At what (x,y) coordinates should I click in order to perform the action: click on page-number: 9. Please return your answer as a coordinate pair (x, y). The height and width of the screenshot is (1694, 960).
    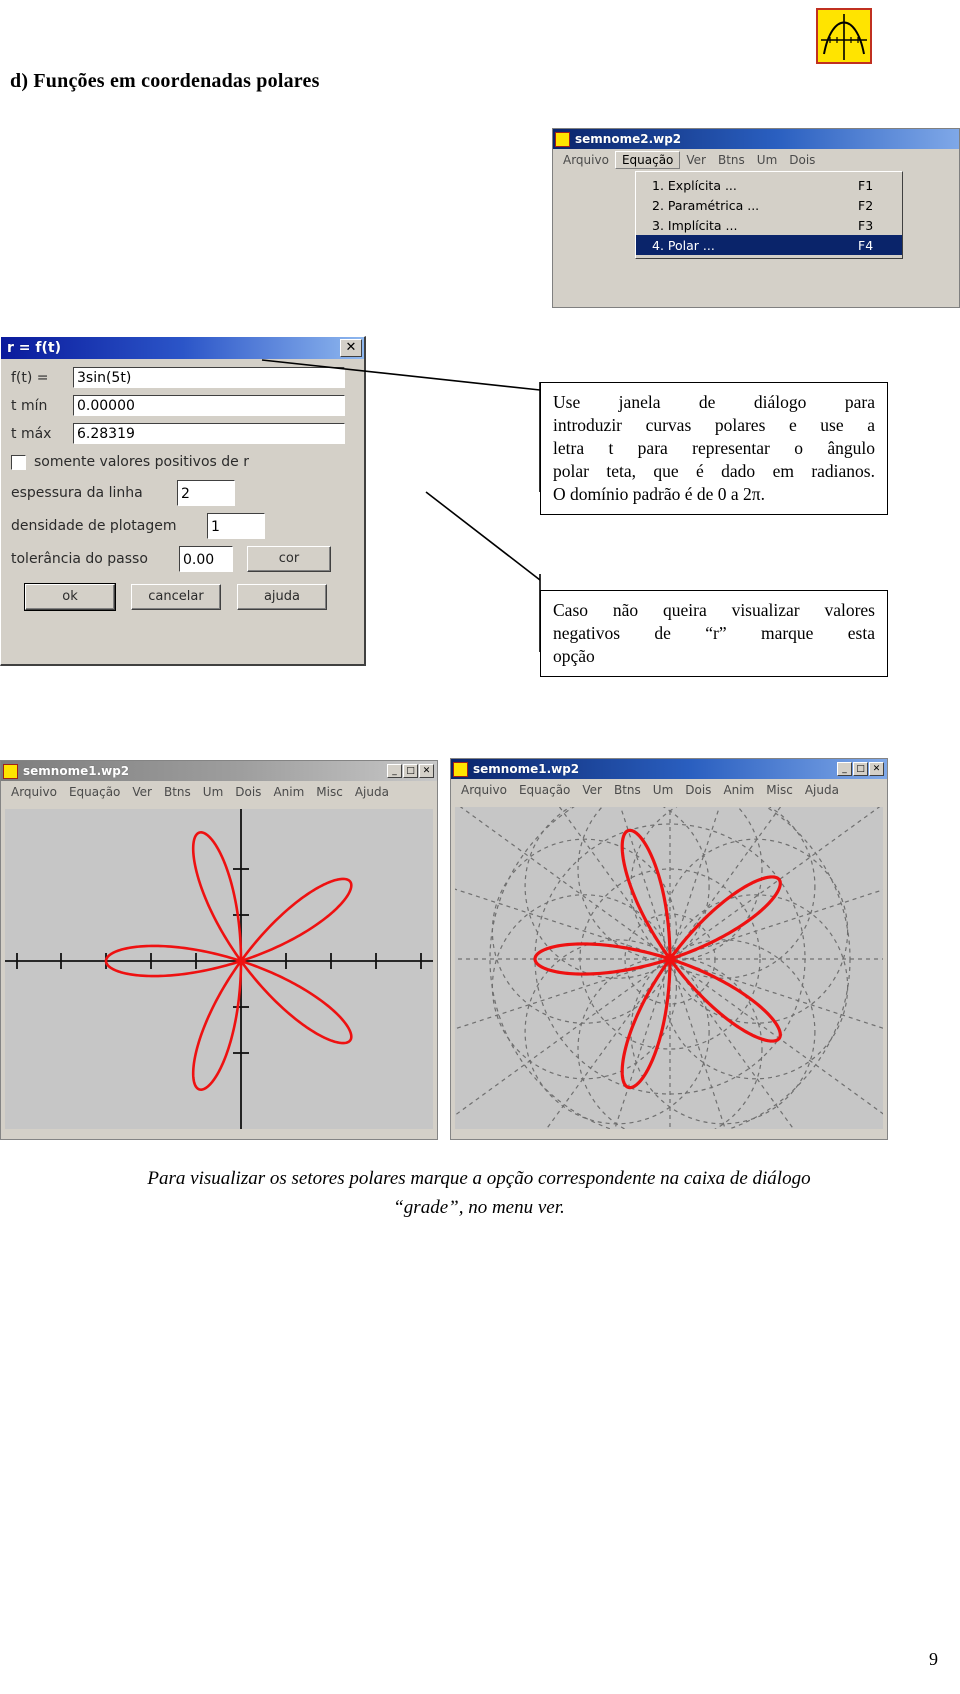
    Looking at the image, I should click on (933, 1659).